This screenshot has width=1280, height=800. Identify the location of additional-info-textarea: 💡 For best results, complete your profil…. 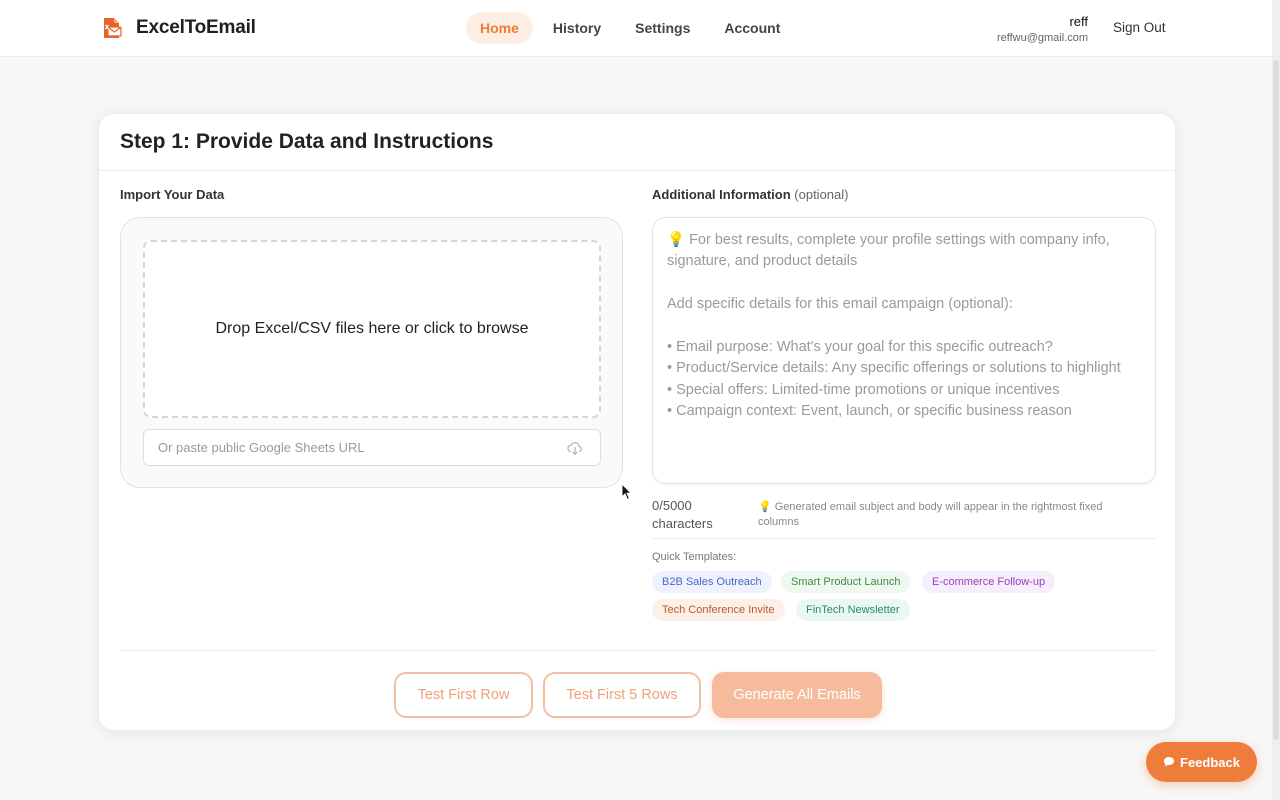
(904, 350).